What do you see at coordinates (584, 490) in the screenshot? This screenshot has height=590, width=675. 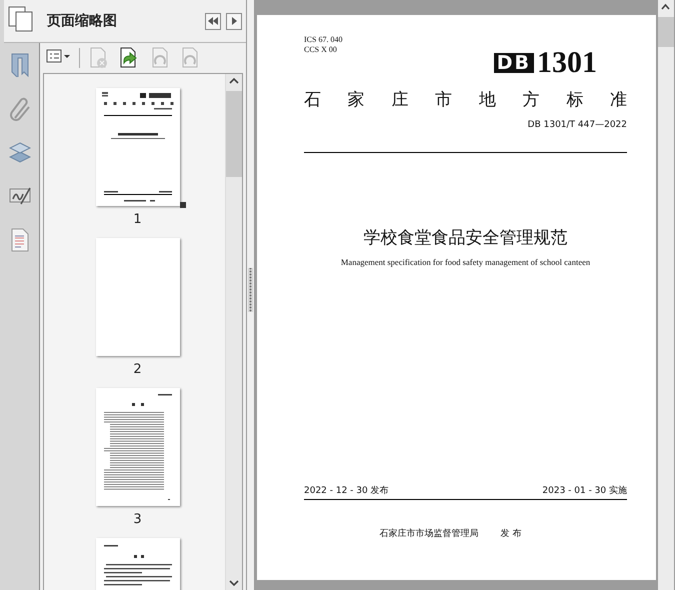 I see `effective-date: 2023 - 01 - 30 实施` at bounding box center [584, 490].